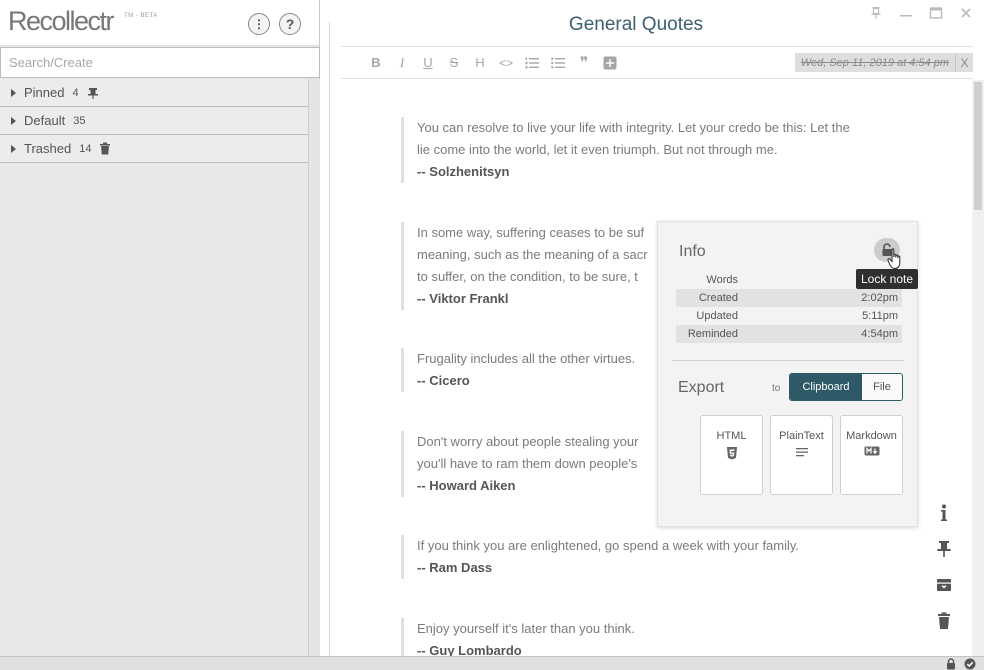 Image resolution: width=984 pixels, height=670 pixels. I want to click on reminder-date: Wed, Sep 11, 2019 at 4:54 pm, so click(874, 62).